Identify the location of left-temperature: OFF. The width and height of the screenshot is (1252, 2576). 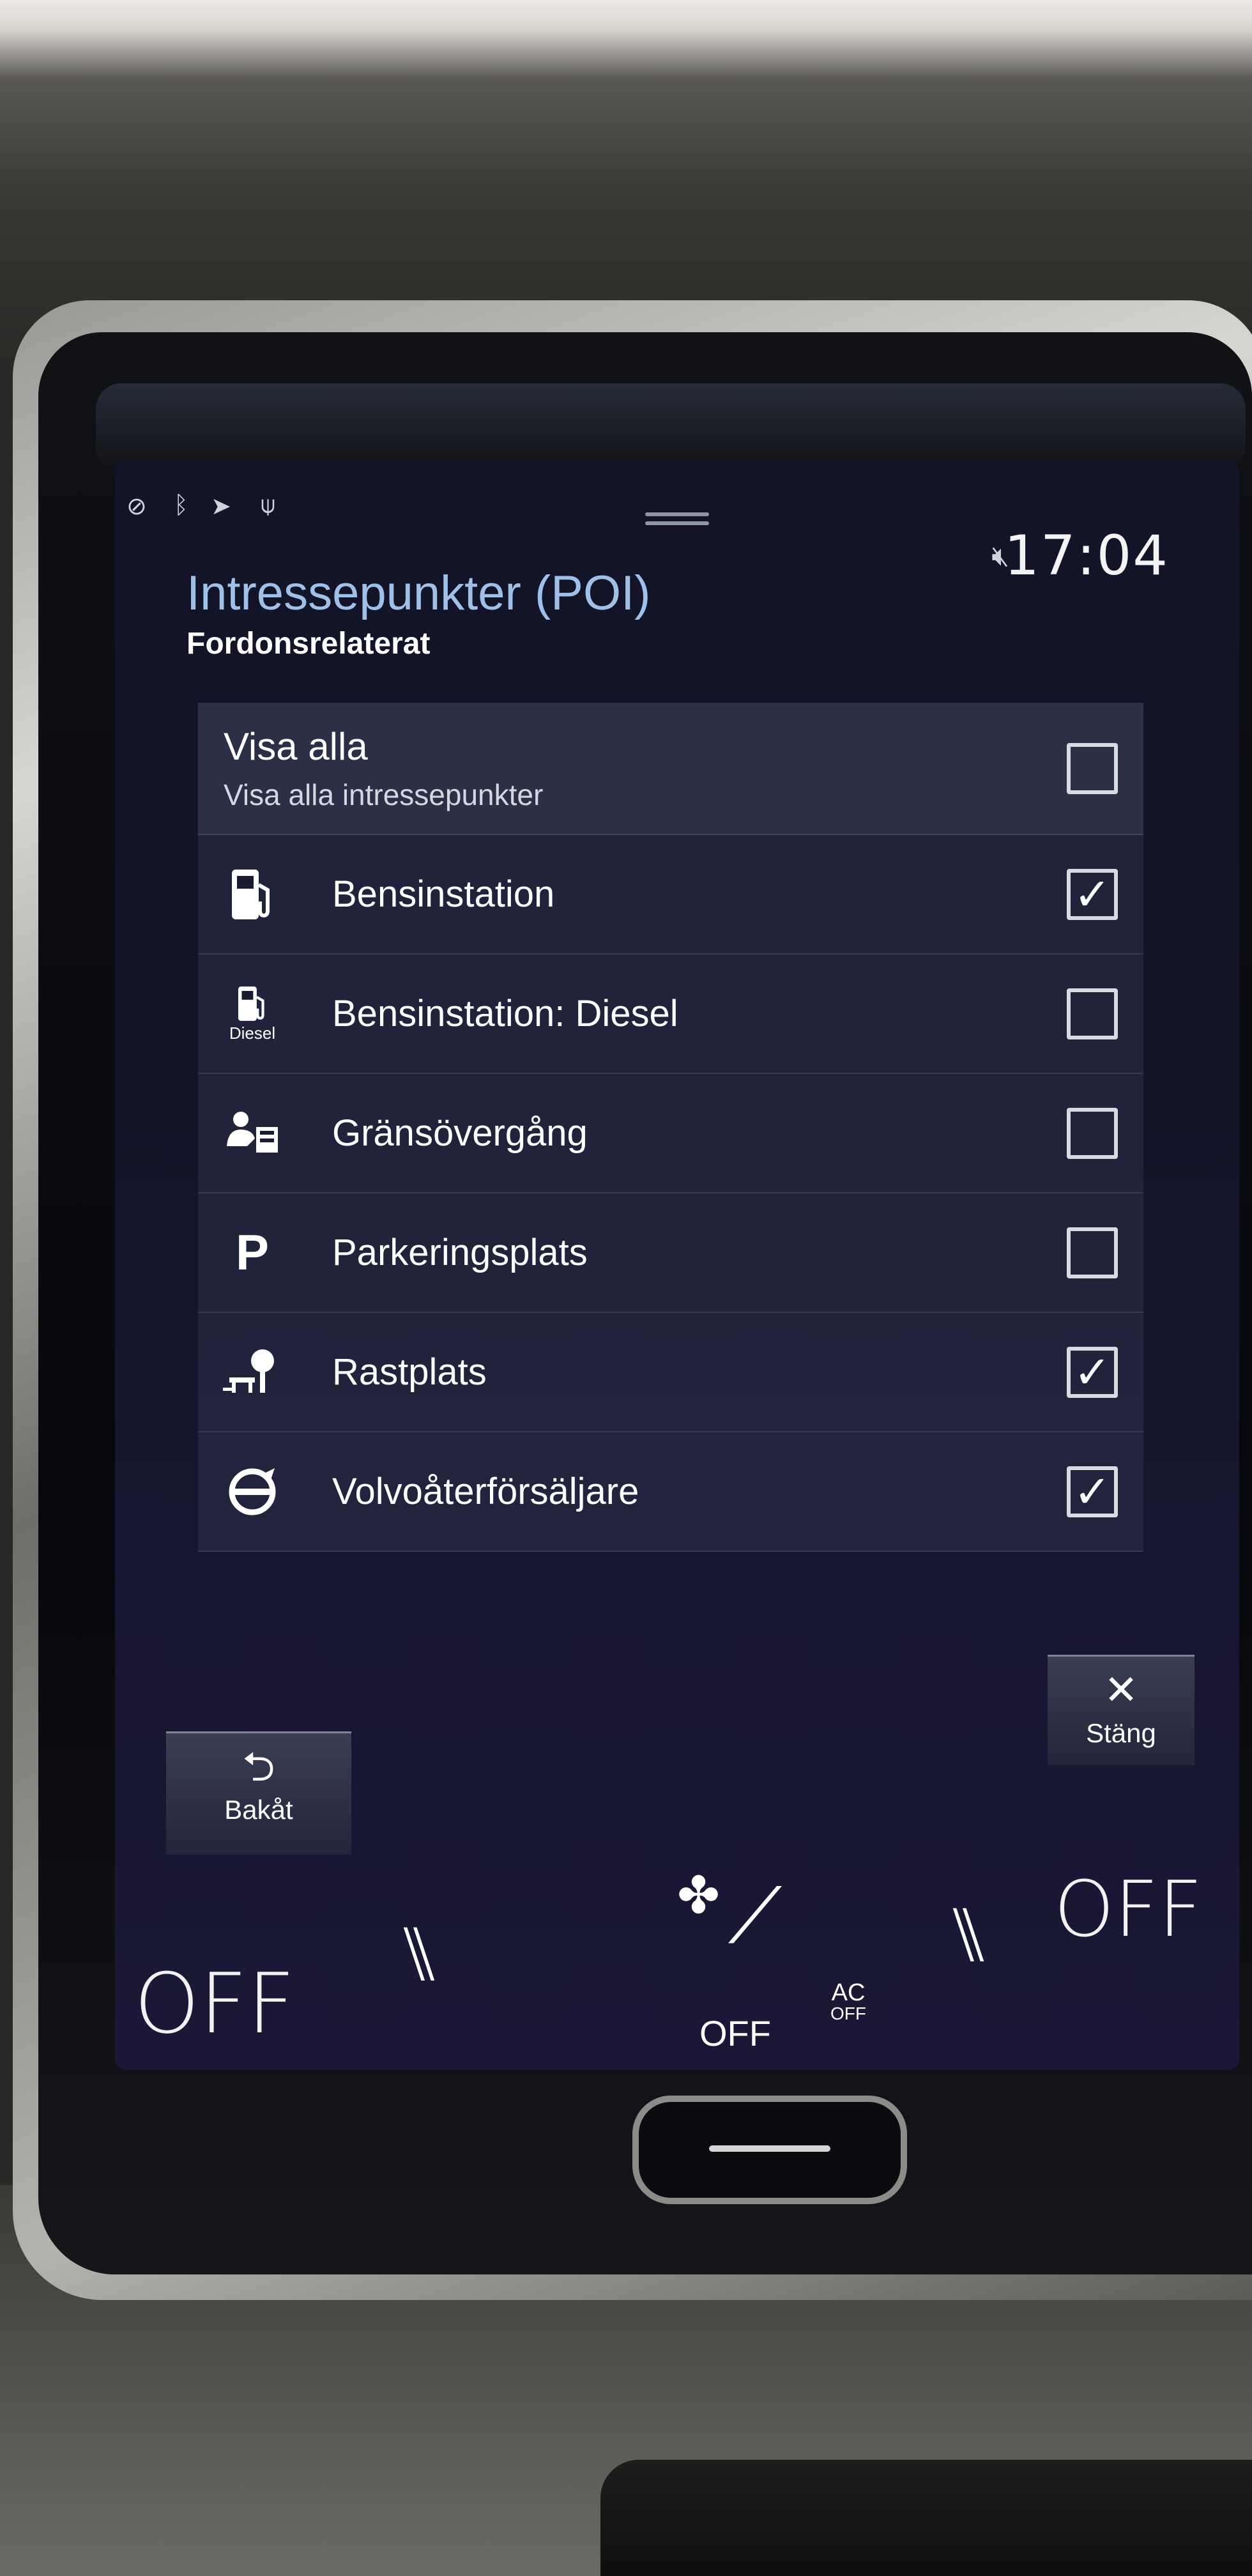
(214, 2003).